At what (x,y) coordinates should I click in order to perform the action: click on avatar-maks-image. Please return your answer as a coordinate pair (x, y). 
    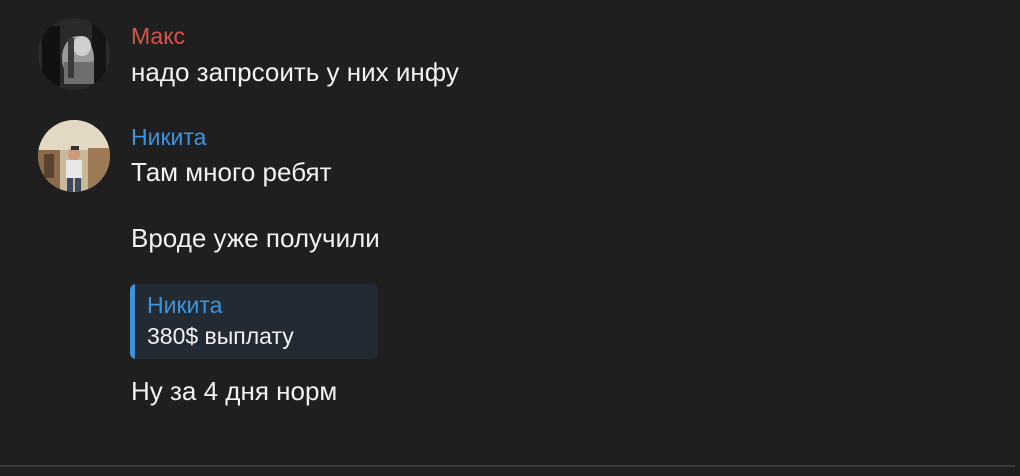
    Looking at the image, I should click on (74, 54).